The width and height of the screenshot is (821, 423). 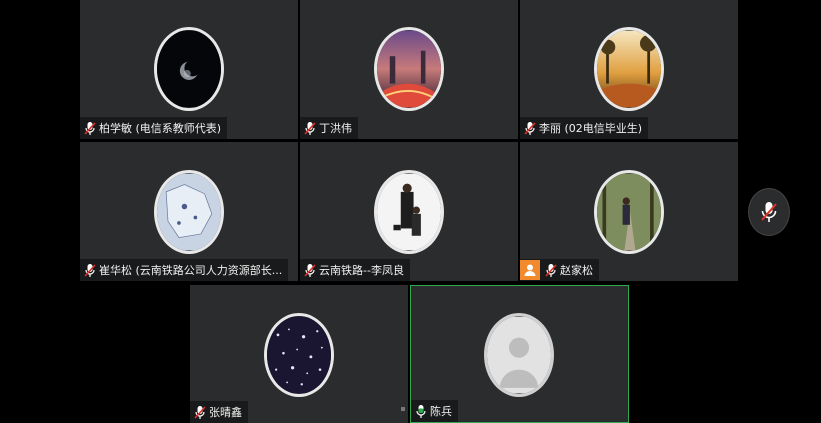 What do you see at coordinates (591, 128) in the screenshot?
I see `participant-name: 李丽 (02电信毕业生)` at bounding box center [591, 128].